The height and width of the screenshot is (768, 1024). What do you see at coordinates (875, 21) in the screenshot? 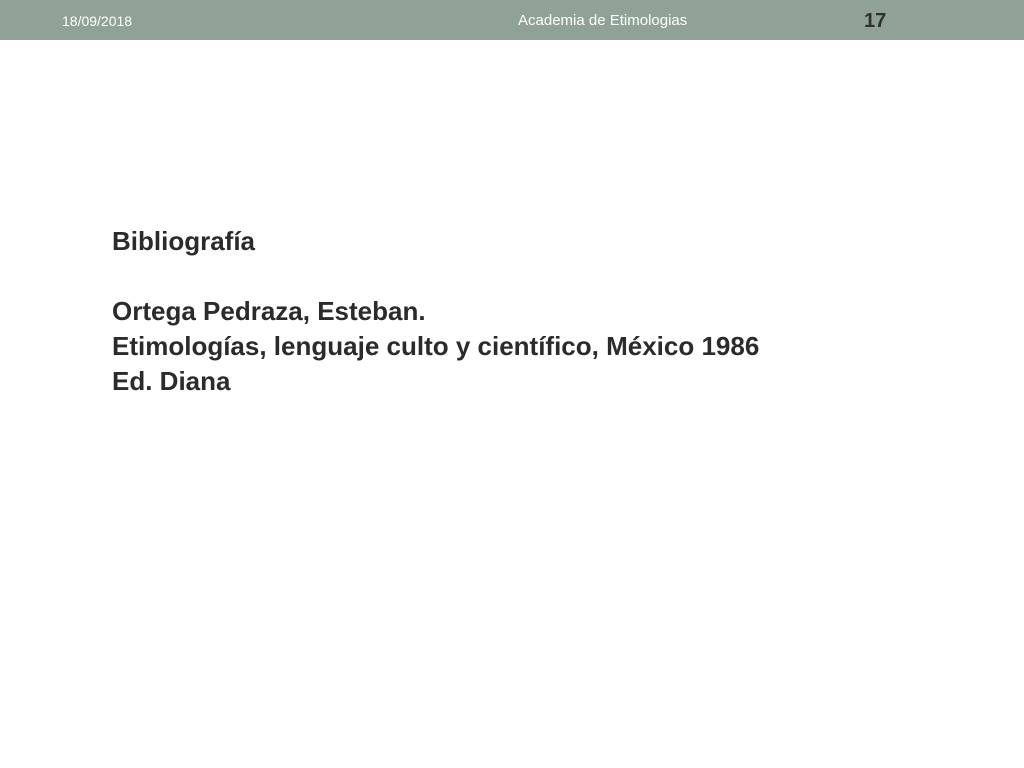
I see `slide-page-number: 17` at bounding box center [875, 21].